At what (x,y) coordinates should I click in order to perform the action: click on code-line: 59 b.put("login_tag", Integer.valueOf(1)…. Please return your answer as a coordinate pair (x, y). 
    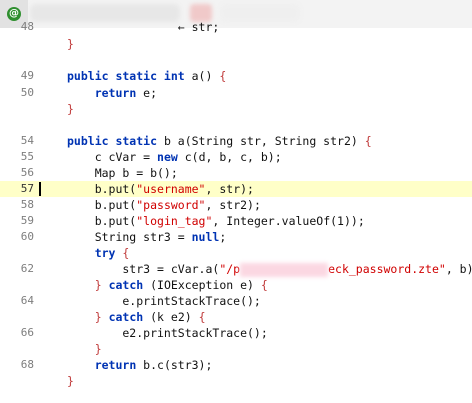
    Looking at the image, I should click on (236, 221).